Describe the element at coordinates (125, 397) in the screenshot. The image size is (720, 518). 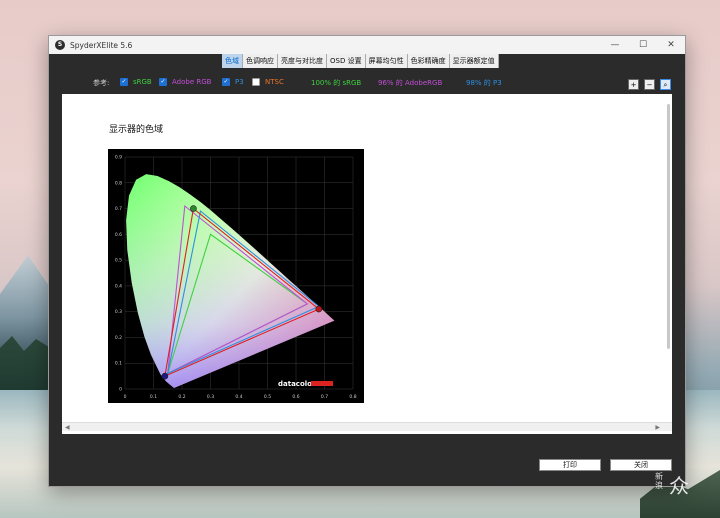
I see `x-tick-label: 0` at that location.